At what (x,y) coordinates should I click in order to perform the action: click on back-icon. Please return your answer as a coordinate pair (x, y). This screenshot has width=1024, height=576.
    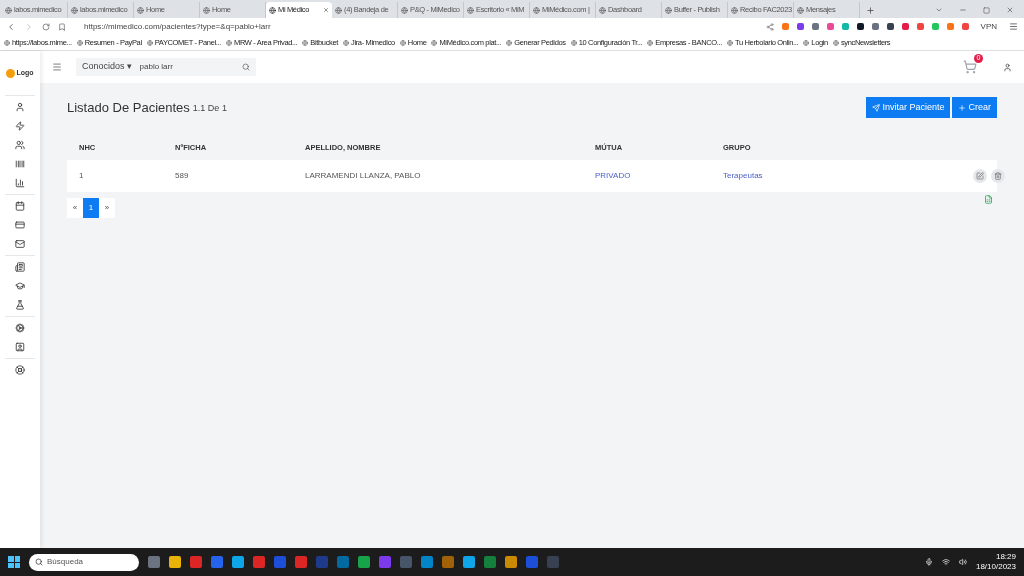
    Looking at the image, I should click on (11, 26).